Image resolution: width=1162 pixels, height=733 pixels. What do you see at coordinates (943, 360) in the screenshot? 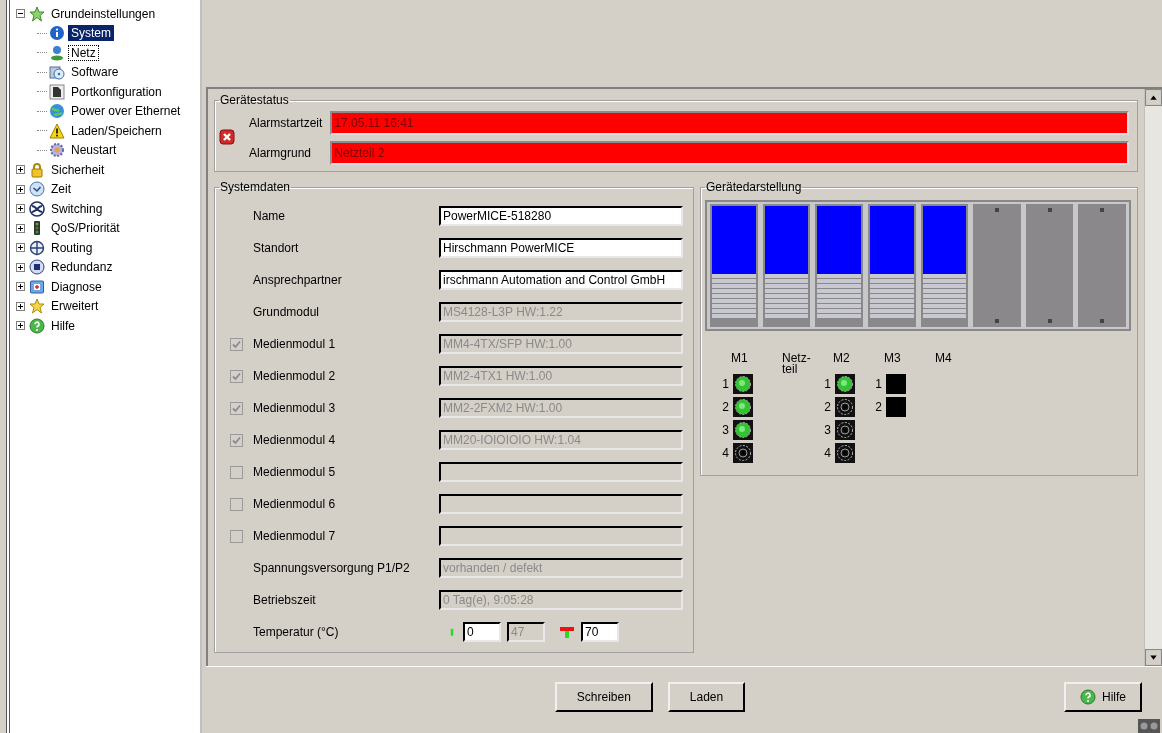
I see `module-label: M4` at bounding box center [943, 360].